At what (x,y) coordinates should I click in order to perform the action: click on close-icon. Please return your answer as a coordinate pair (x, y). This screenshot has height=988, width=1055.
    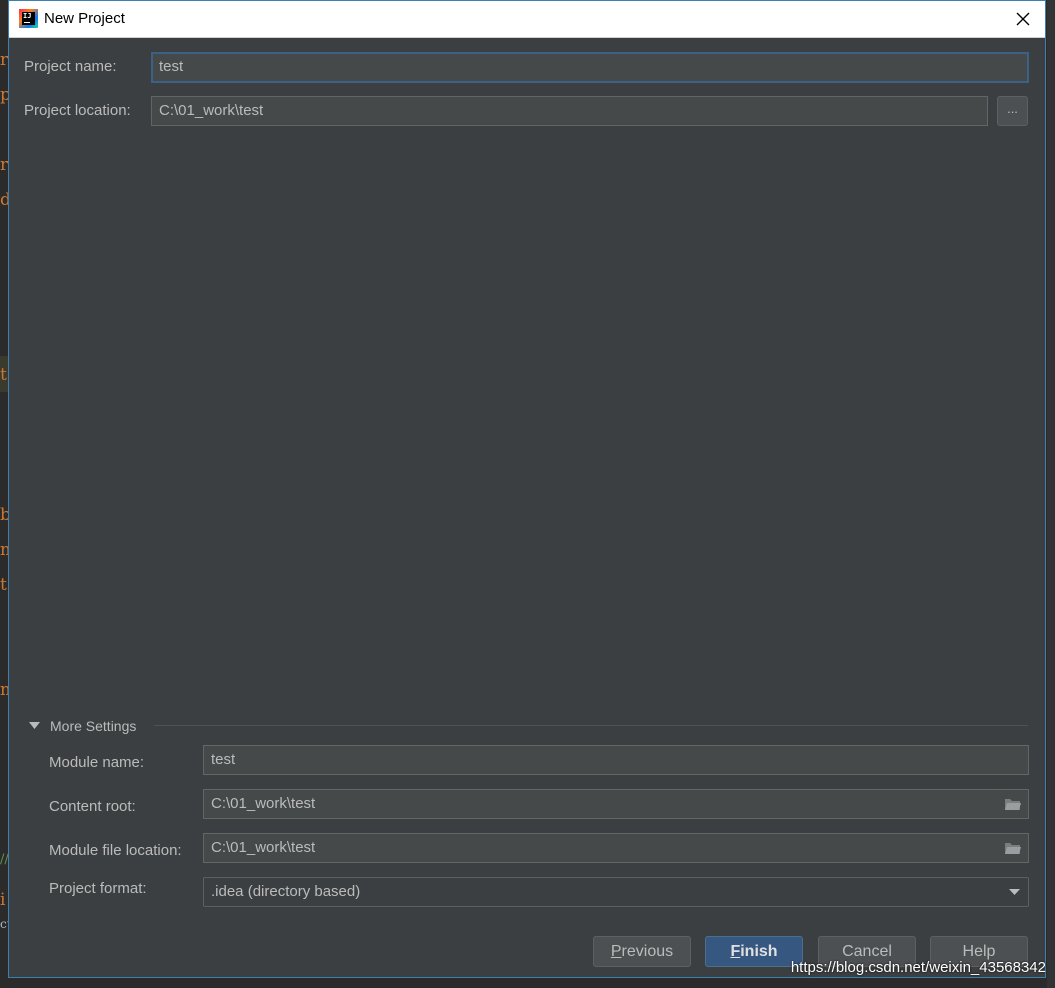
    Looking at the image, I should click on (1023, 19).